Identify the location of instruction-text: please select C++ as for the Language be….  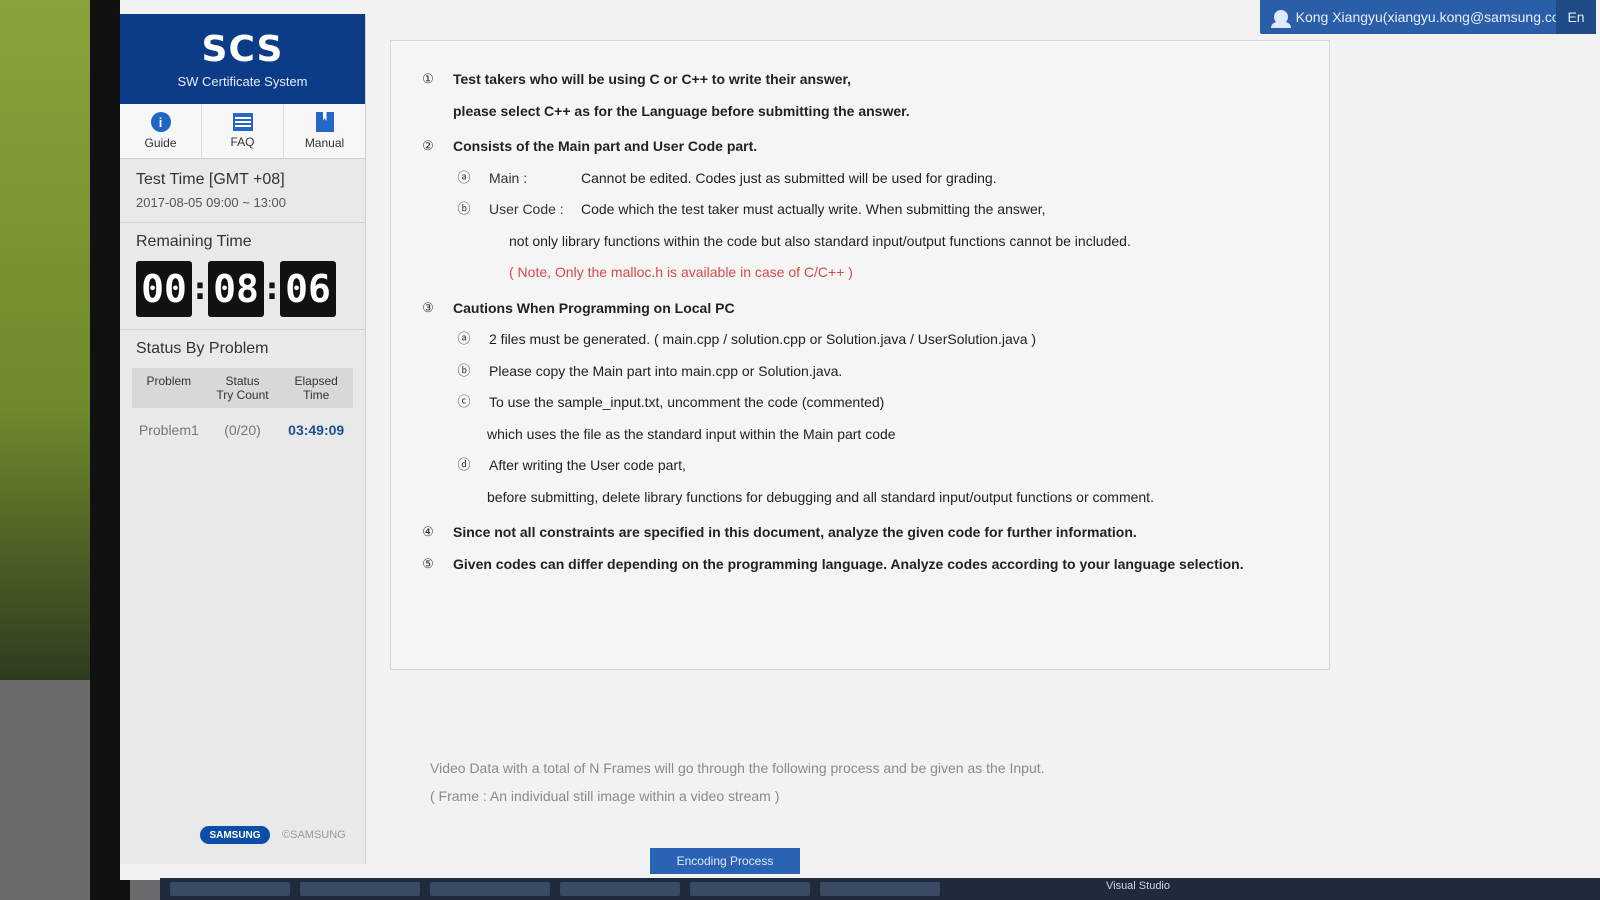
(681, 110).